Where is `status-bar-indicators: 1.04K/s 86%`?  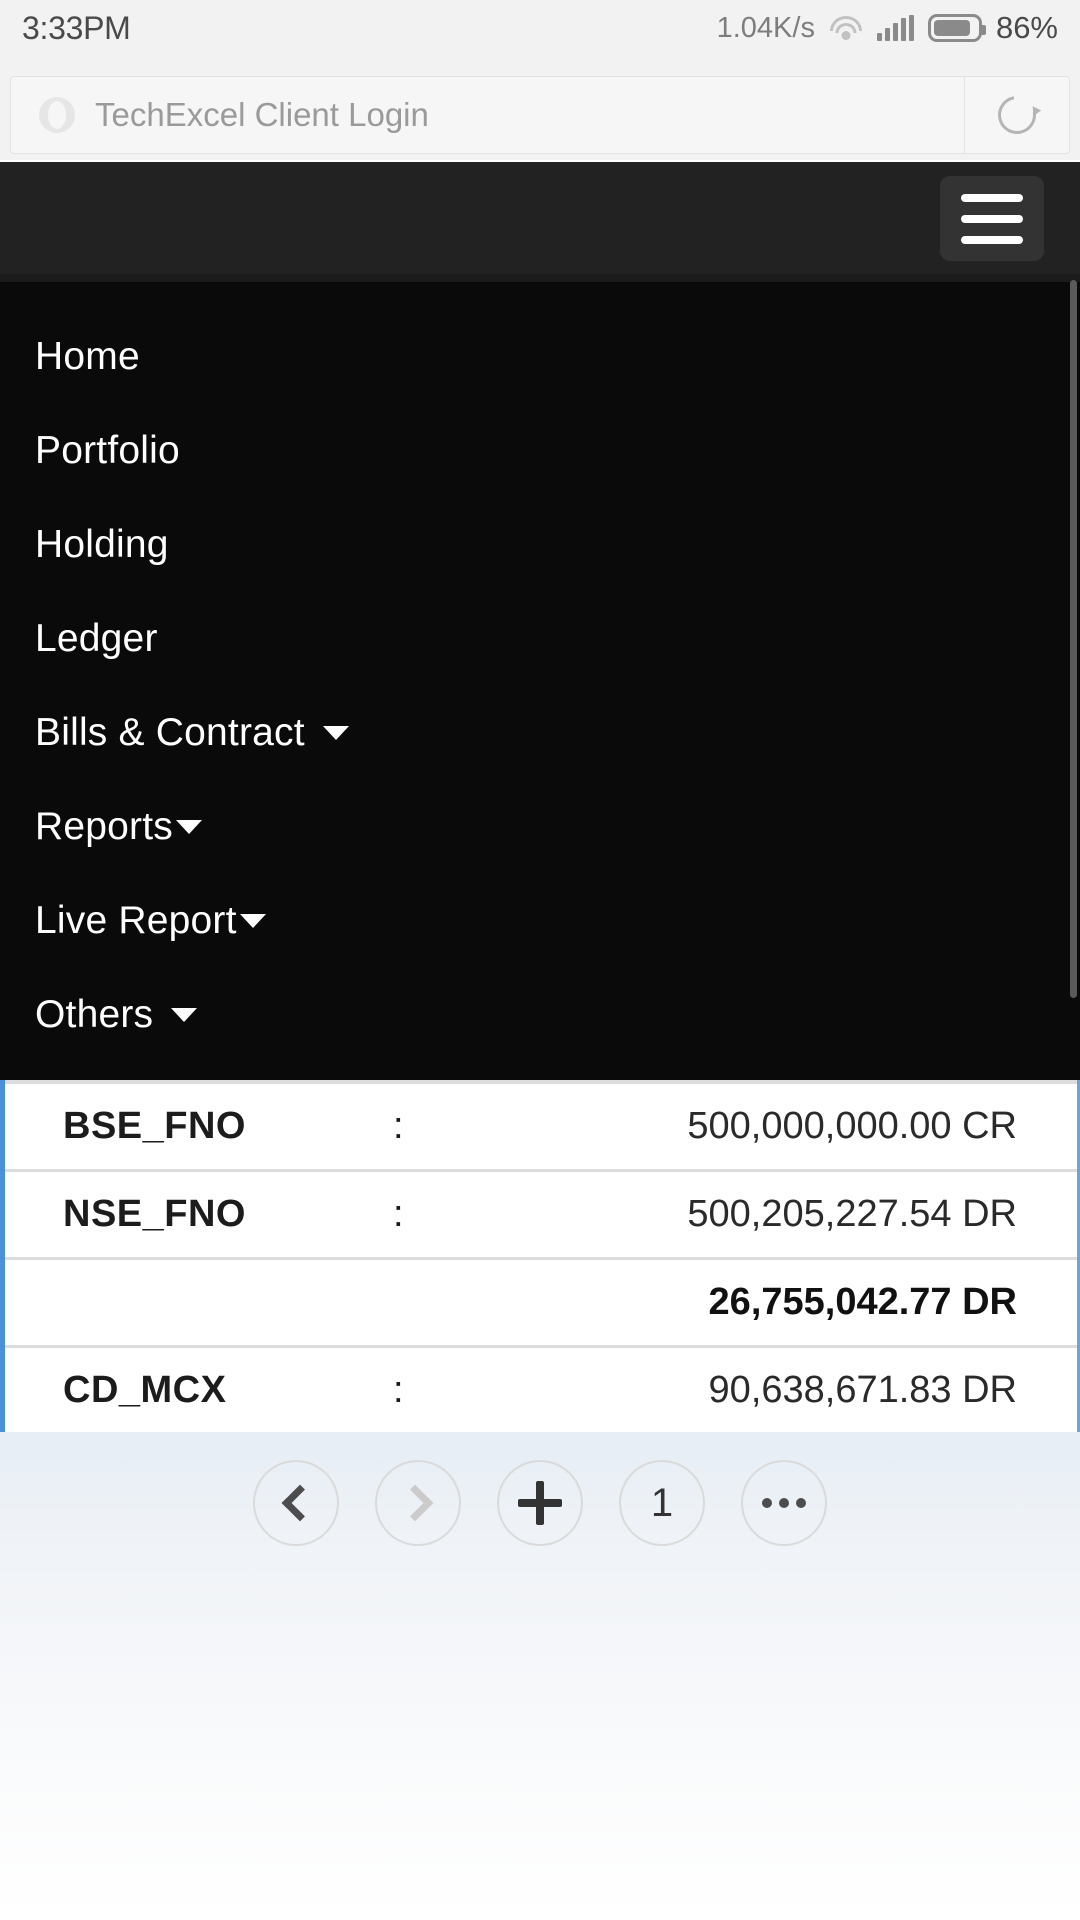 status-bar-indicators: 1.04K/s 86% is located at coordinates (887, 28).